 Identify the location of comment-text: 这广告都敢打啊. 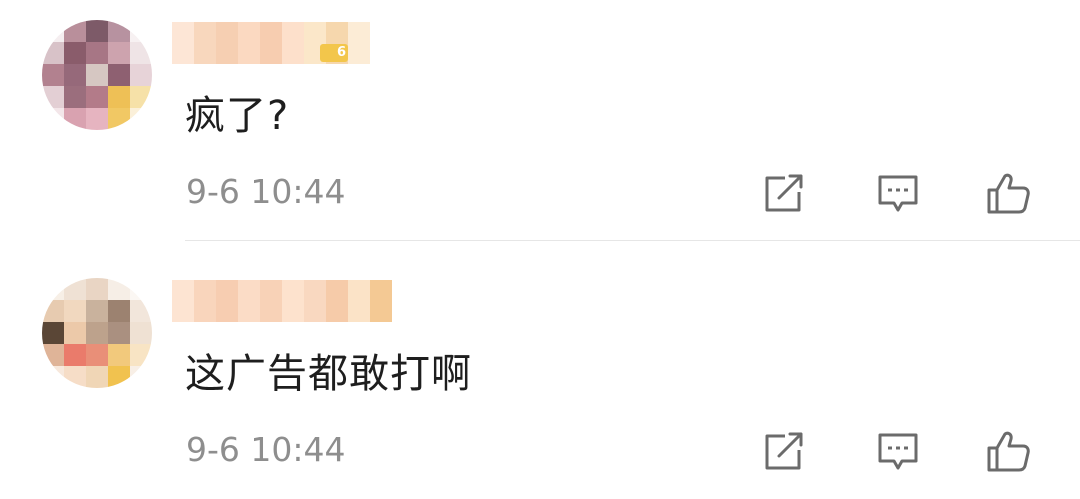
(328, 374).